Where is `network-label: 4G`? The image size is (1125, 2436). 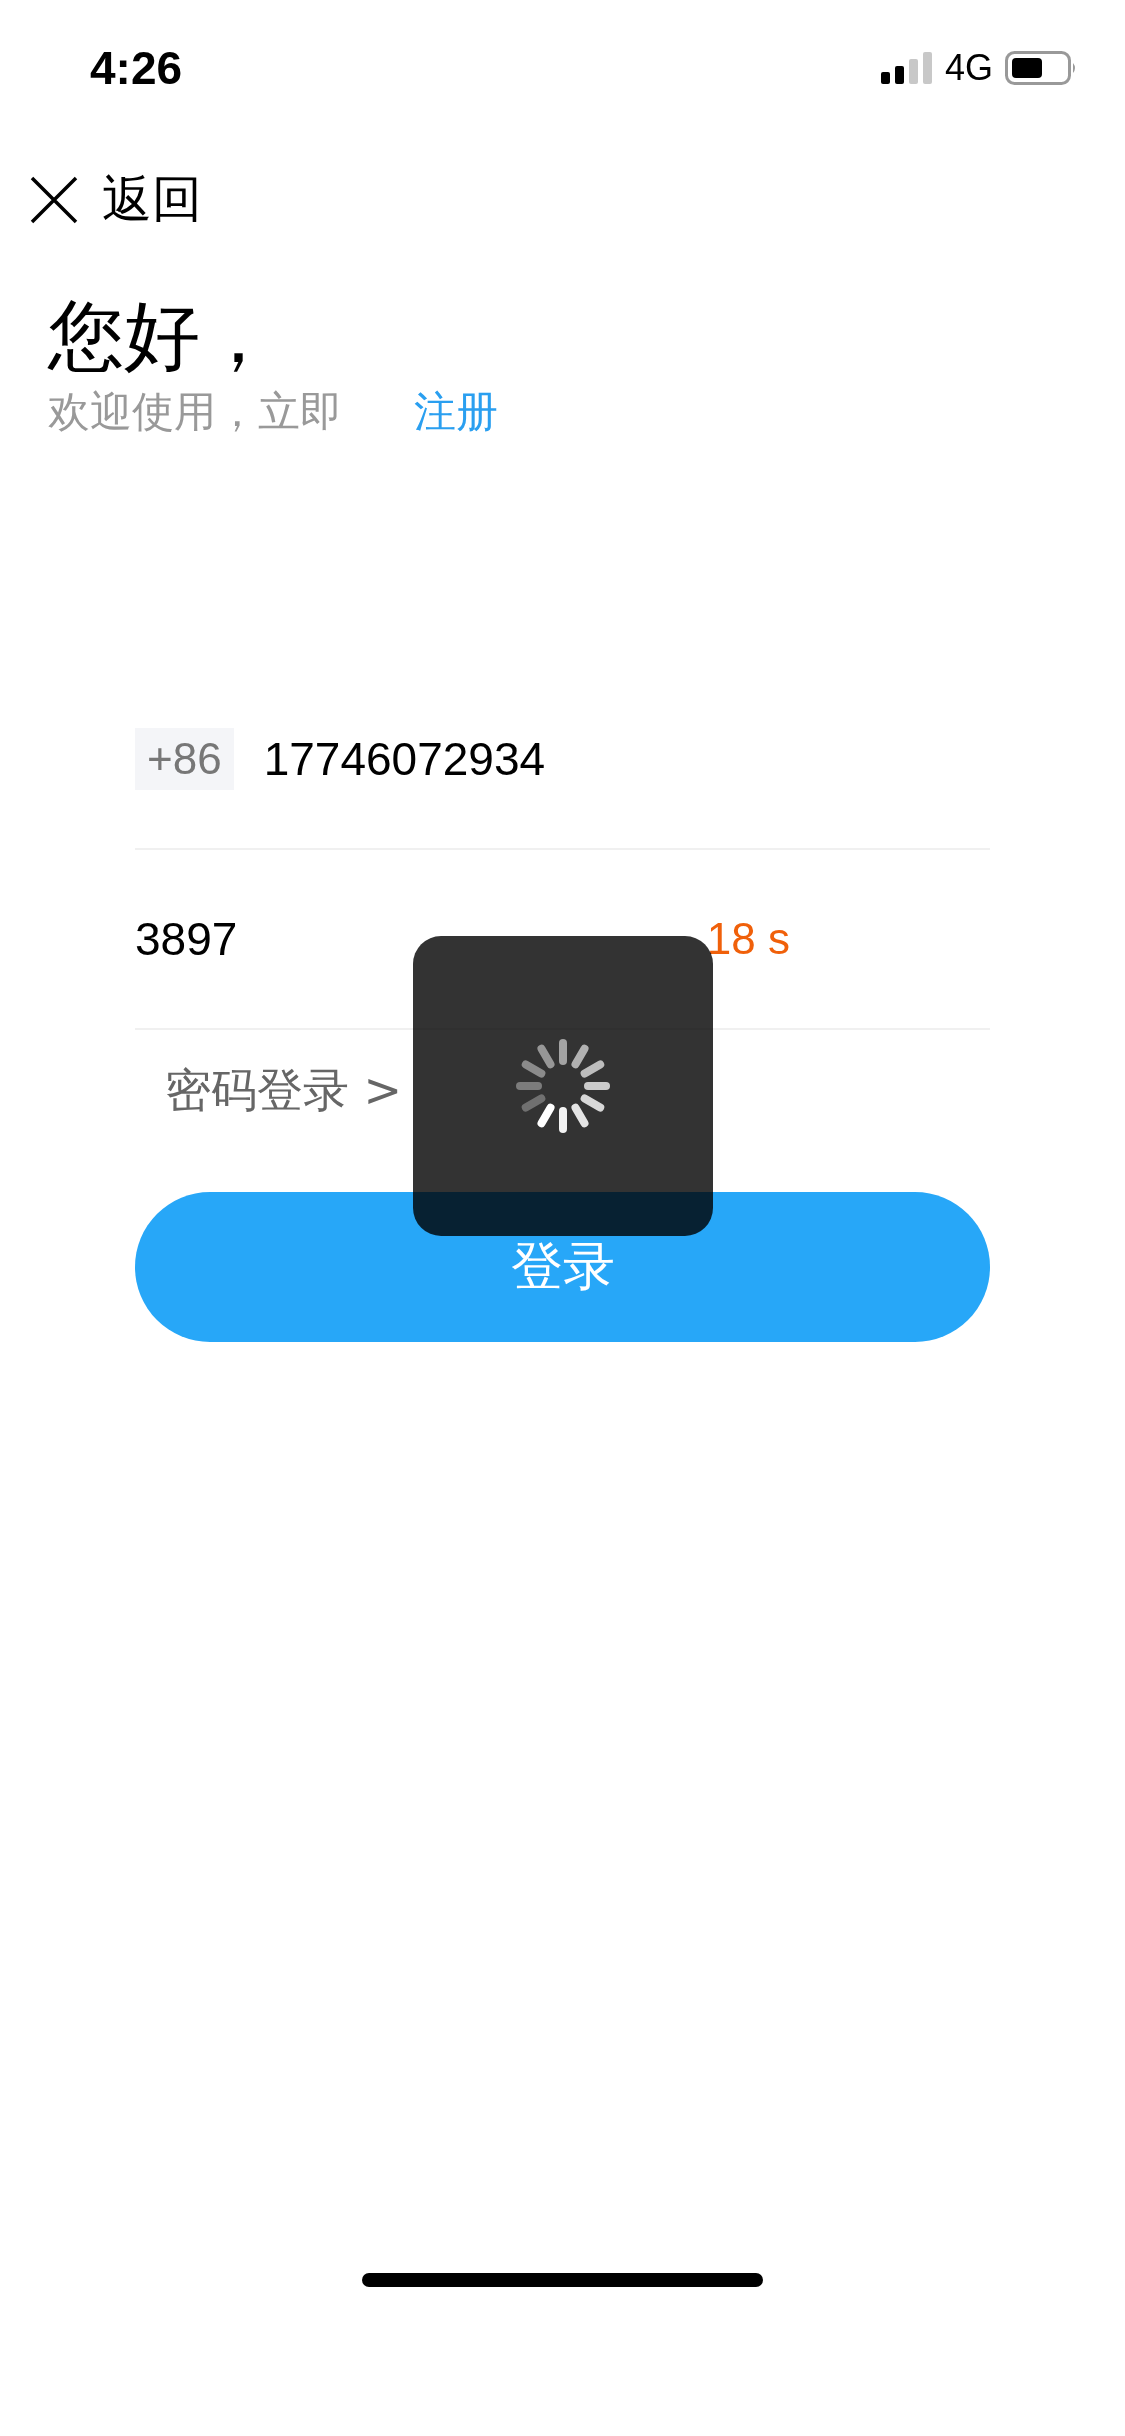 network-label: 4G is located at coordinates (968, 68).